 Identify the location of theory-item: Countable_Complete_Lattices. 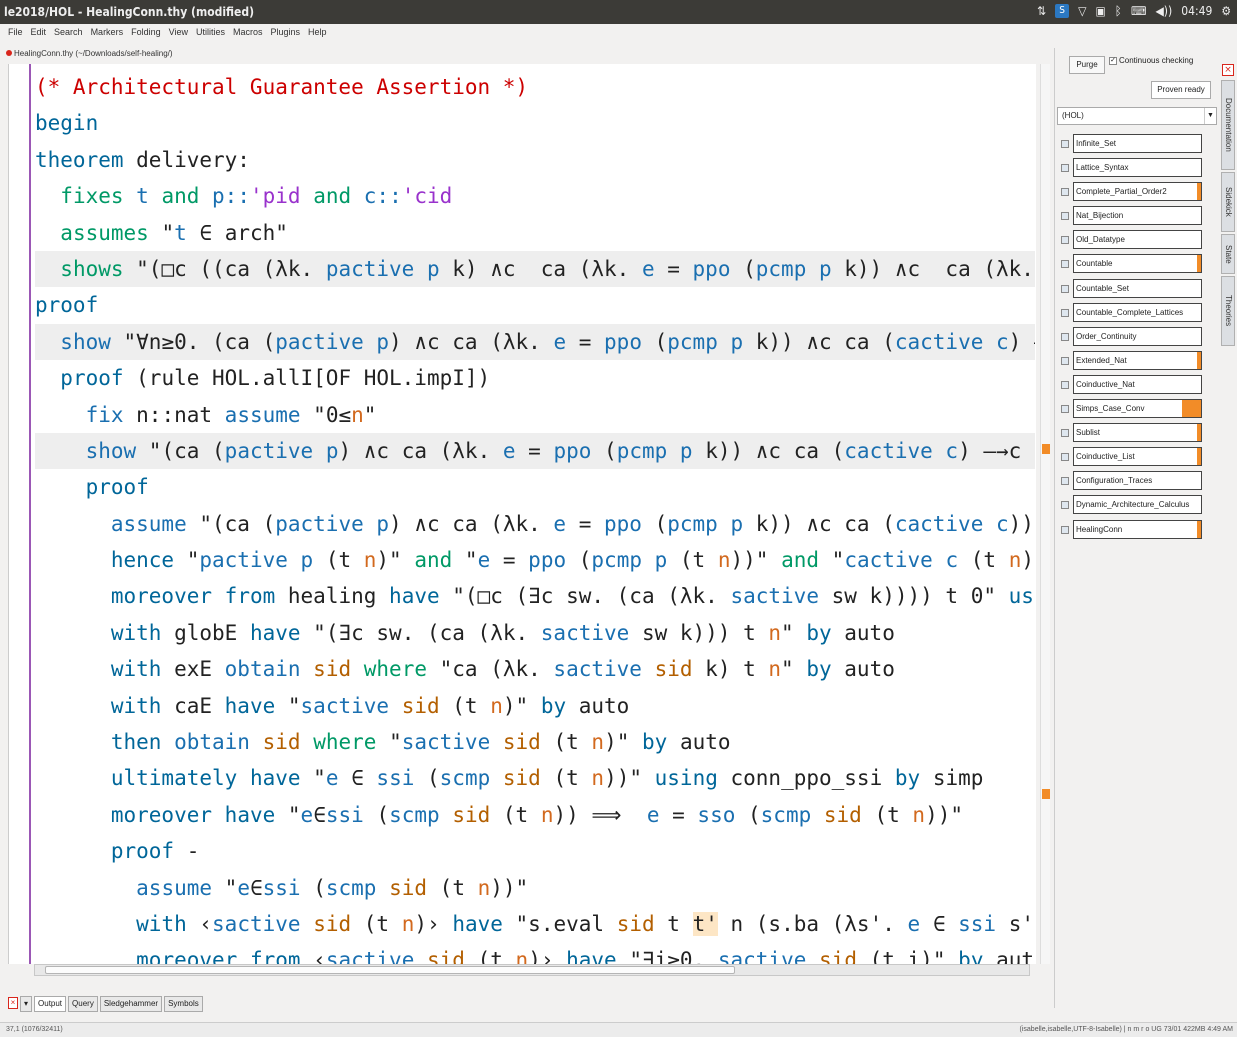
(1139, 313).